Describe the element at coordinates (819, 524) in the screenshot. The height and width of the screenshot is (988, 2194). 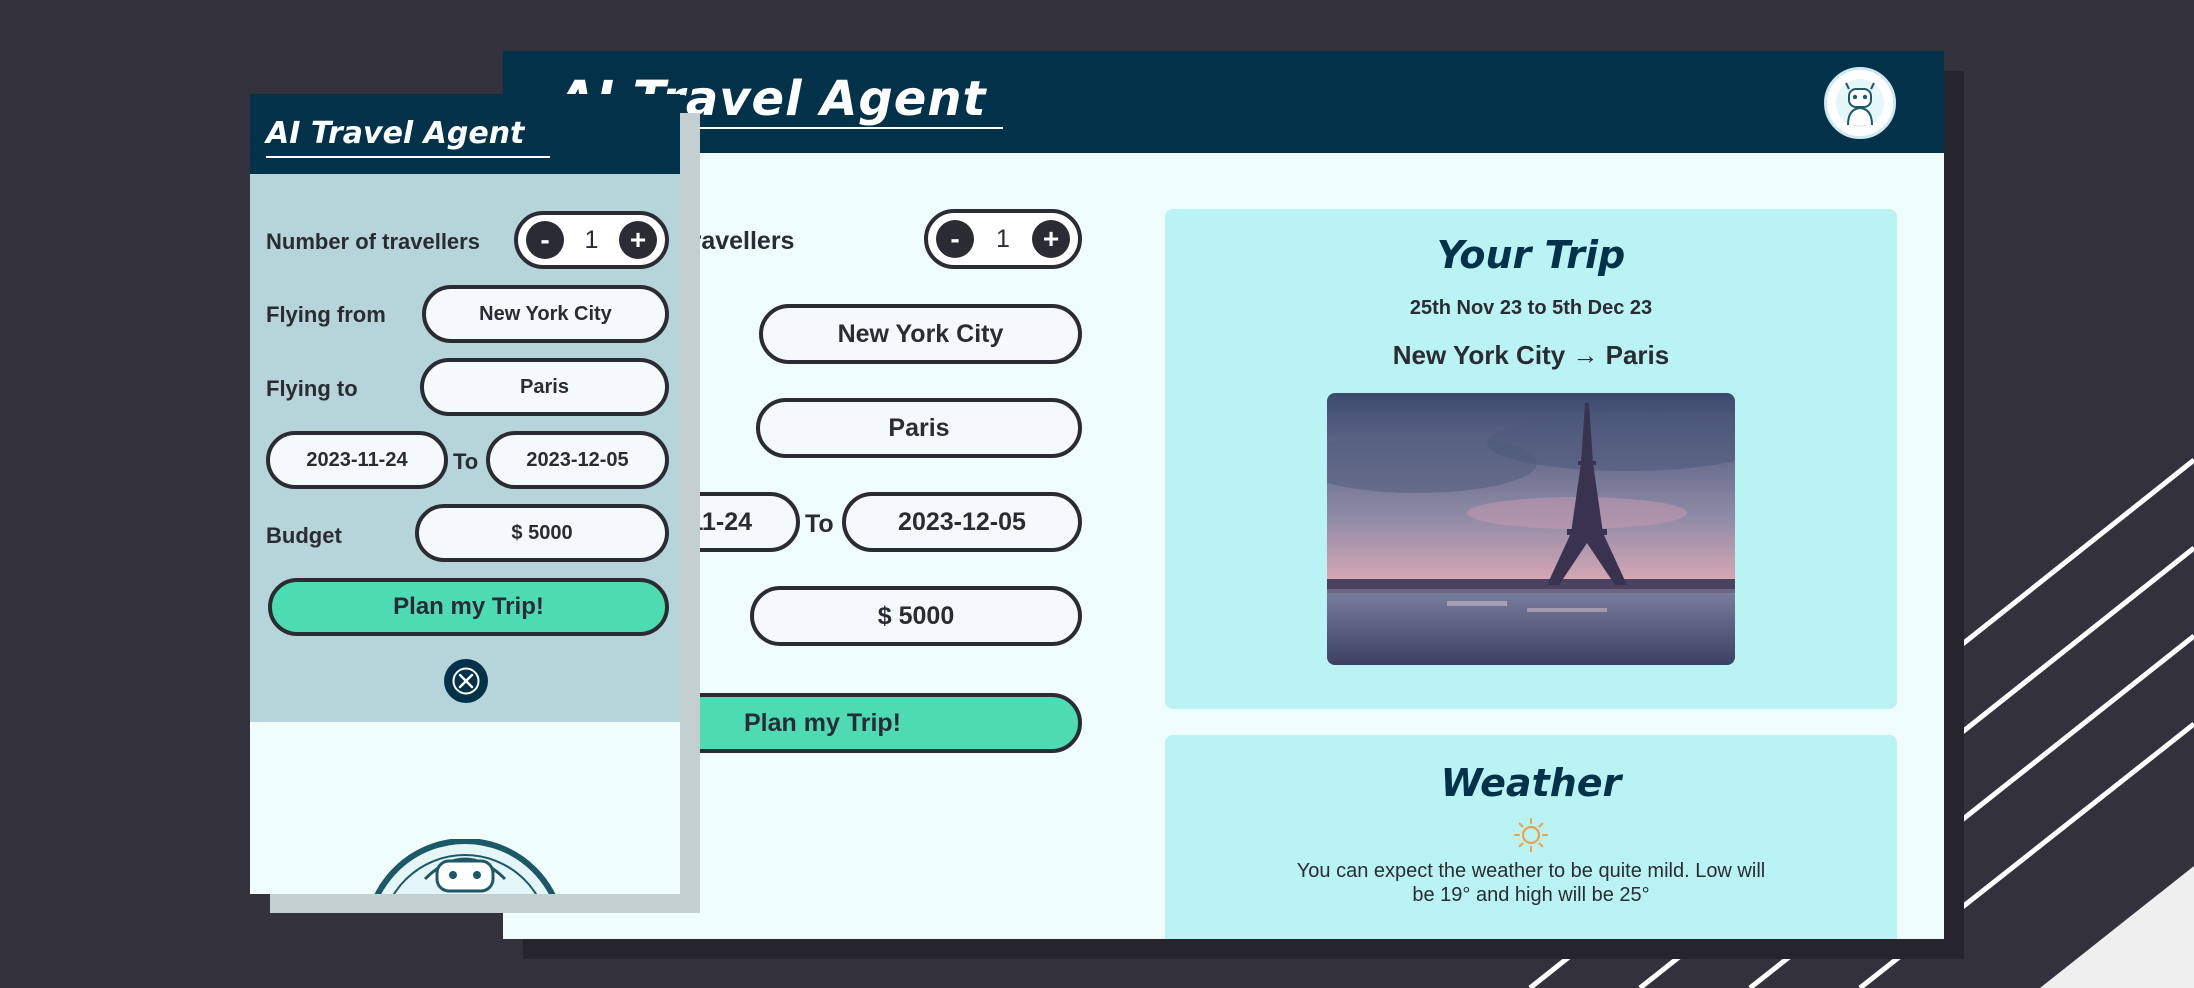
I see `date-separator: To` at that location.